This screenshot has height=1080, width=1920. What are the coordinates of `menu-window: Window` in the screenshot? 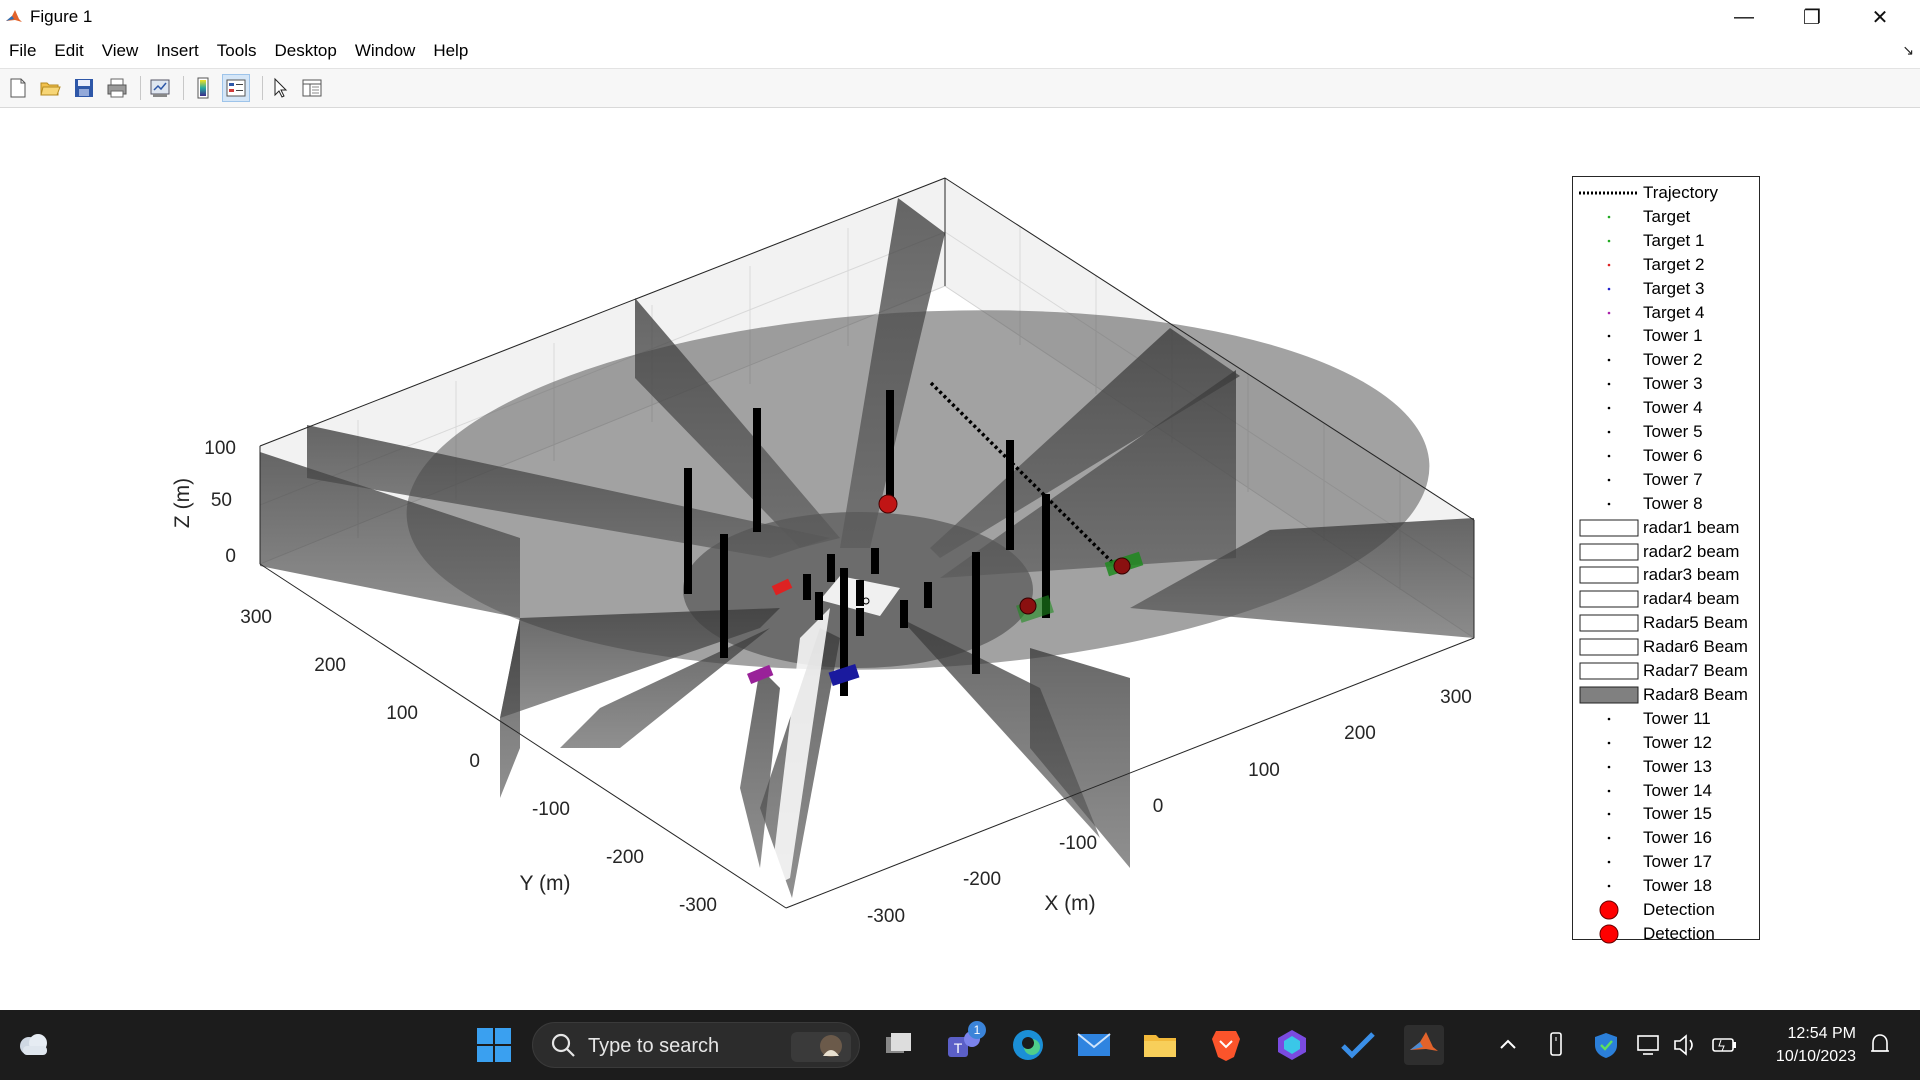 It's located at (385, 51).